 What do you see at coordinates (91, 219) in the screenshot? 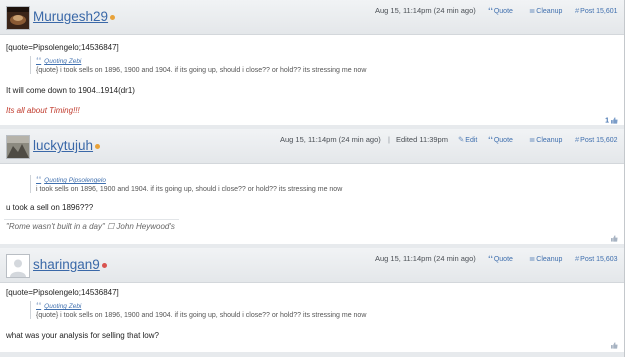
I see `signature-divider` at bounding box center [91, 219].